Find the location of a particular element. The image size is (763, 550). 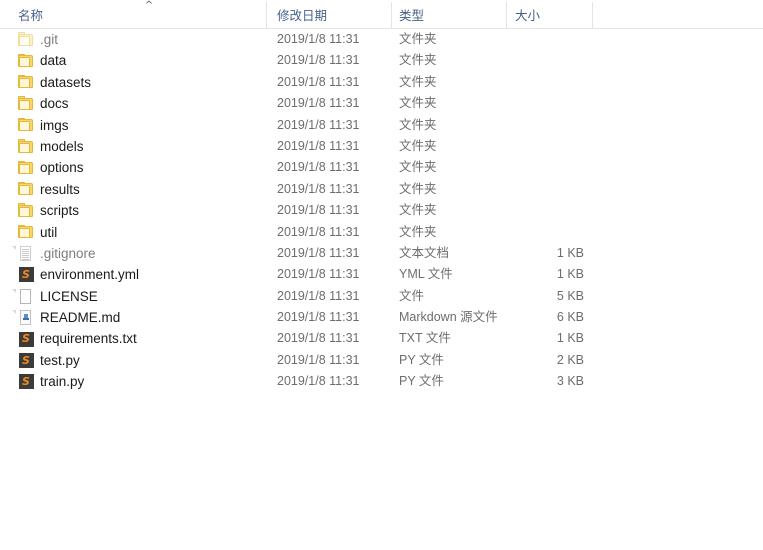

column-header-date-modified-label: 修改日期 is located at coordinates (302, 16).